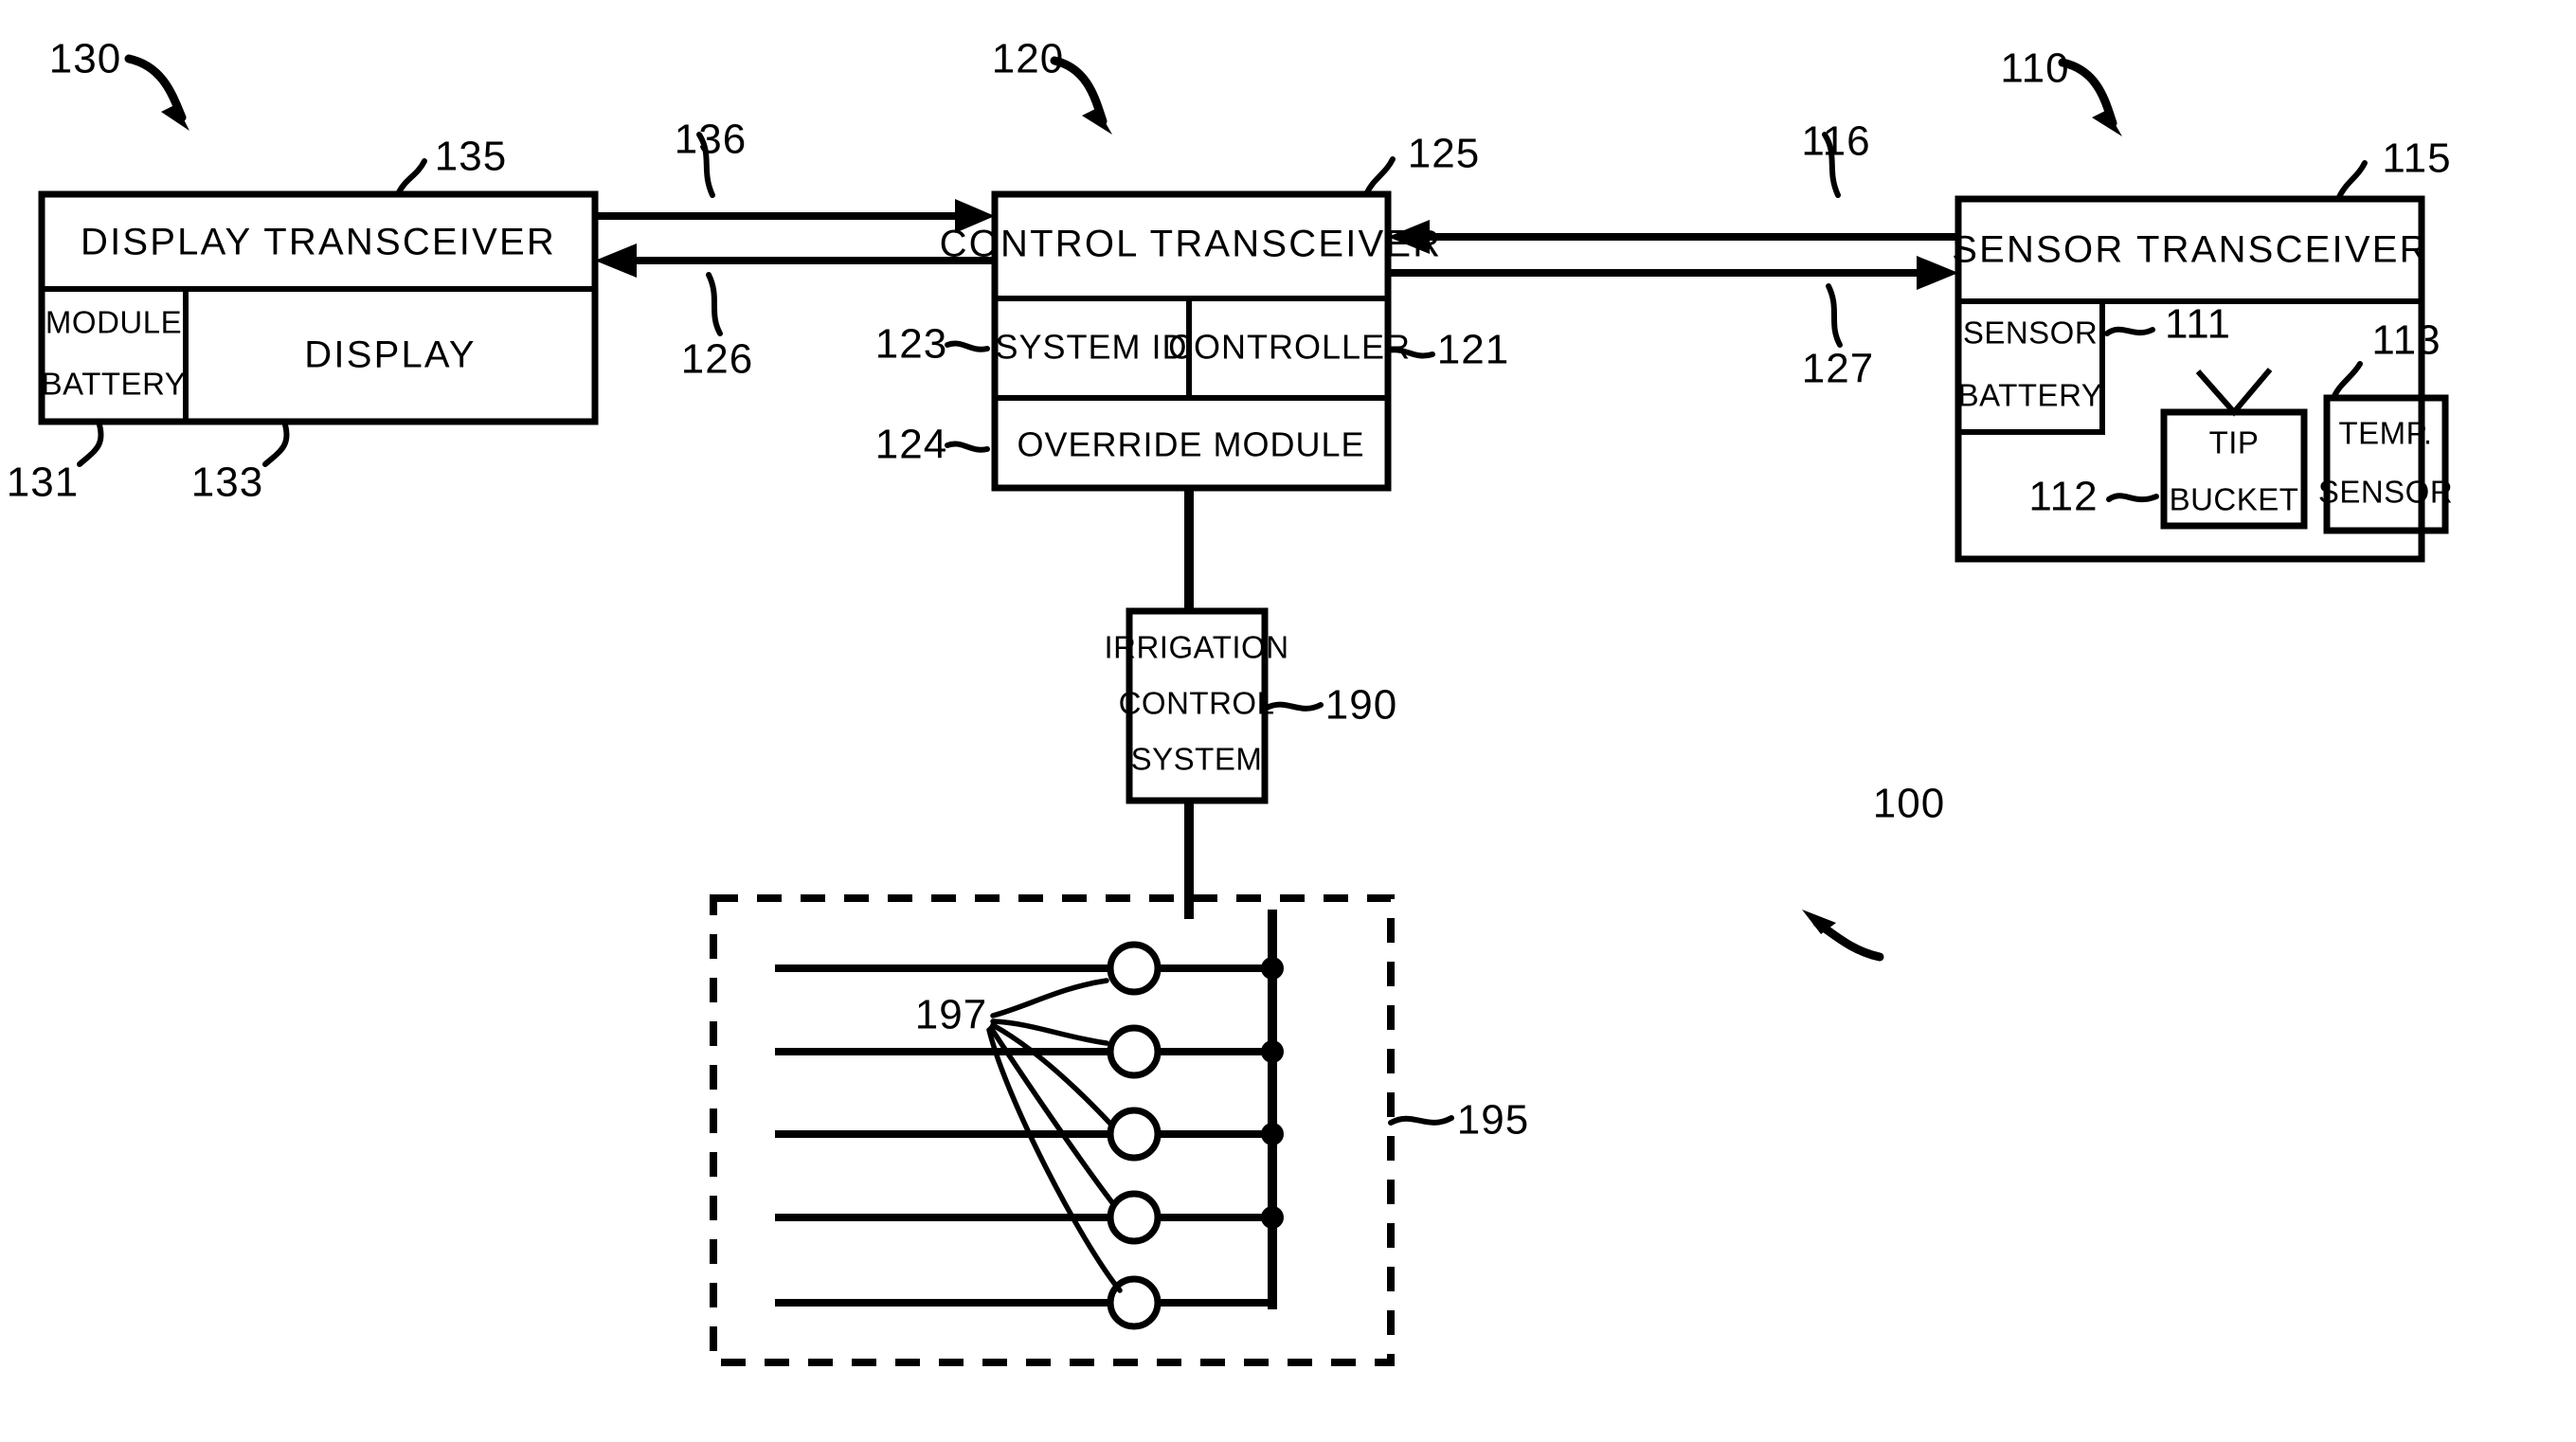  I want to click on tip-bucket-label-line2: BUCKET, so click(2234, 499).